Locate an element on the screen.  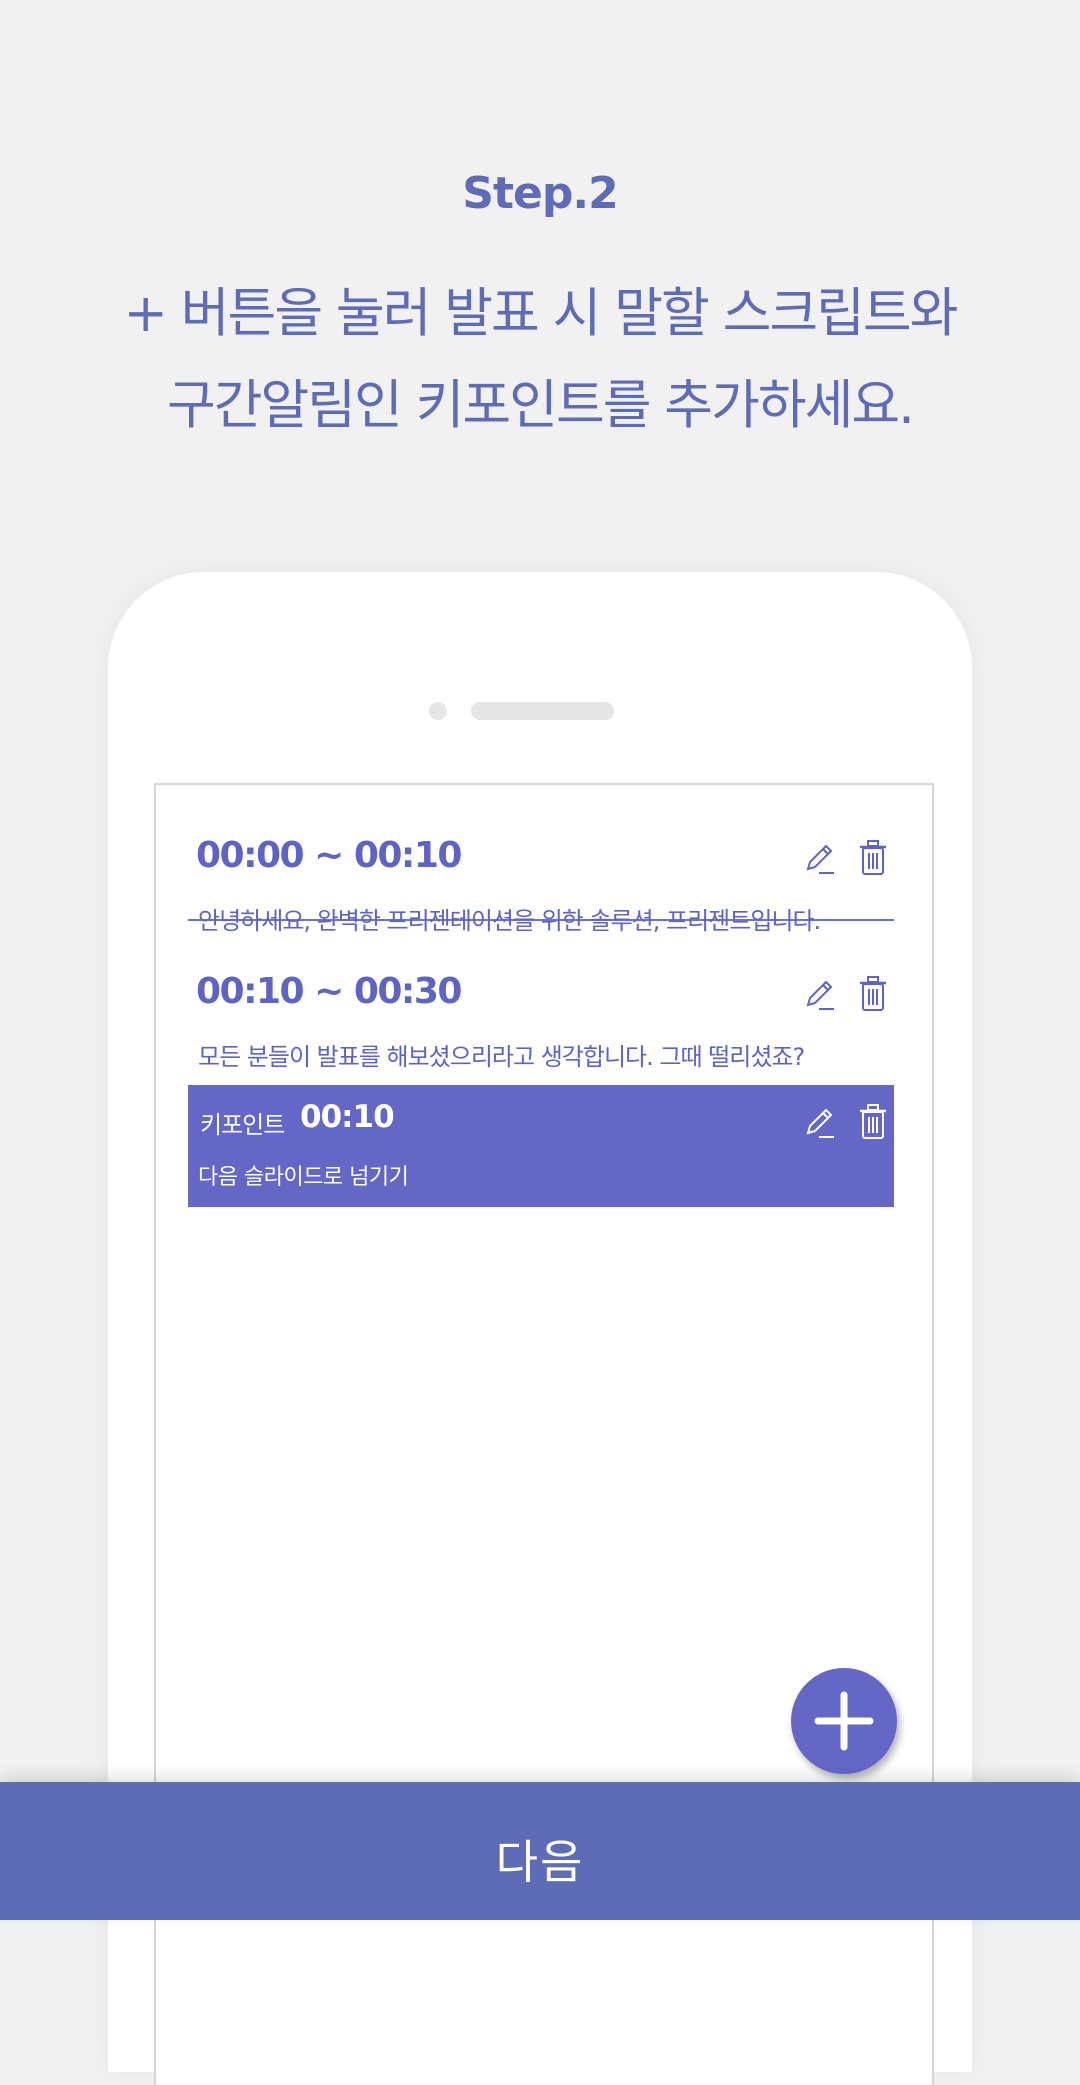
keypoint-text: 다음 슬라이드로 넘기기 is located at coordinates (303, 1177).